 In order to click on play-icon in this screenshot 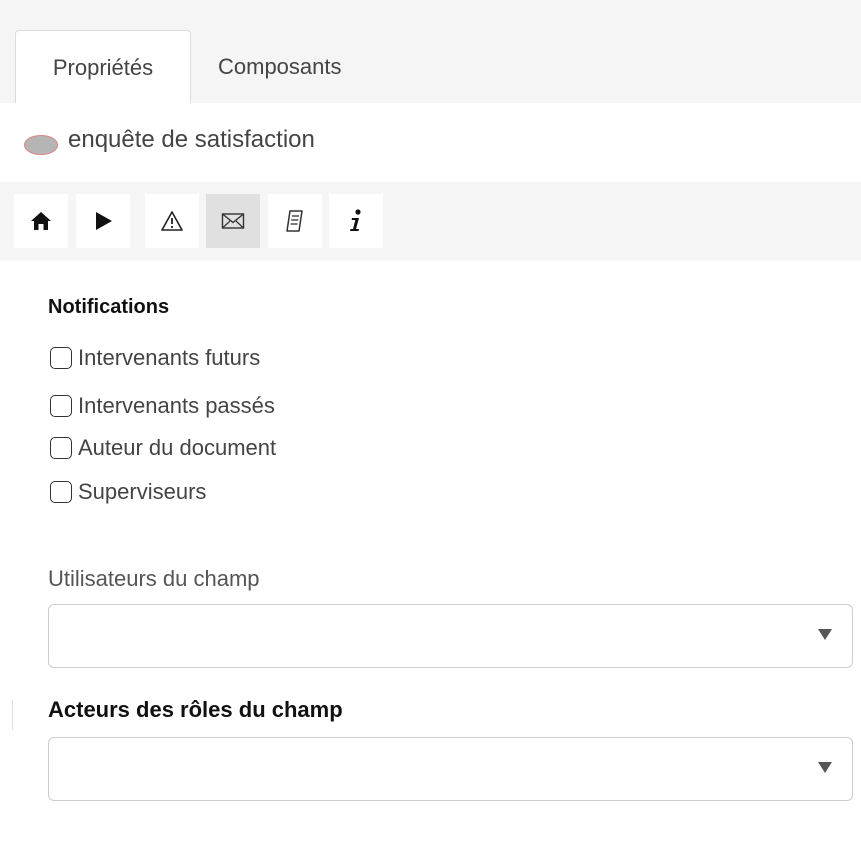, I will do `click(104, 221)`.